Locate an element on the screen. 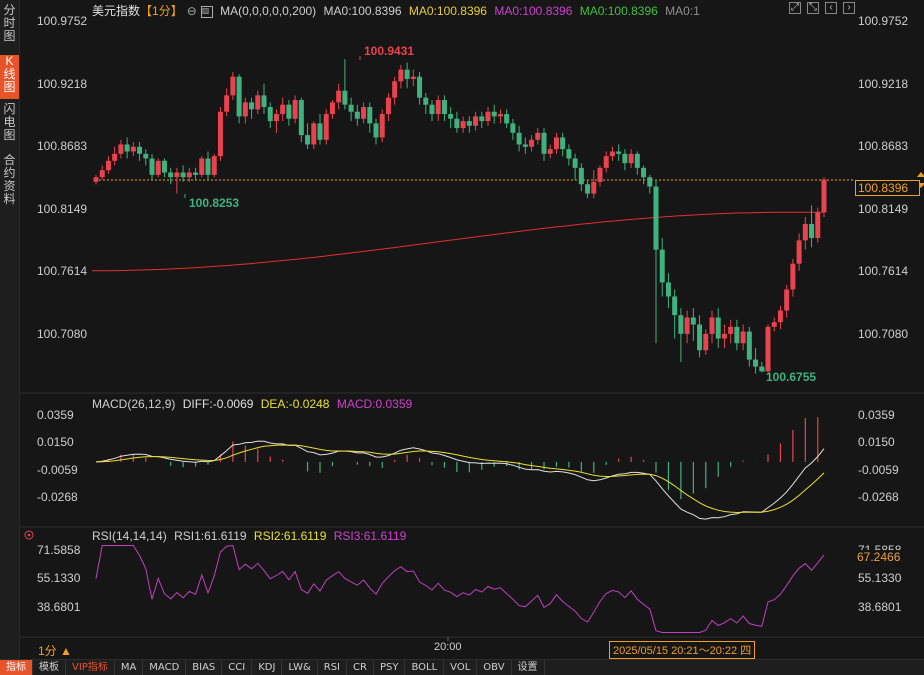 The height and width of the screenshot is (675, 924). local-low-price-label: 100.8253 is located at coordinates (214, 203).